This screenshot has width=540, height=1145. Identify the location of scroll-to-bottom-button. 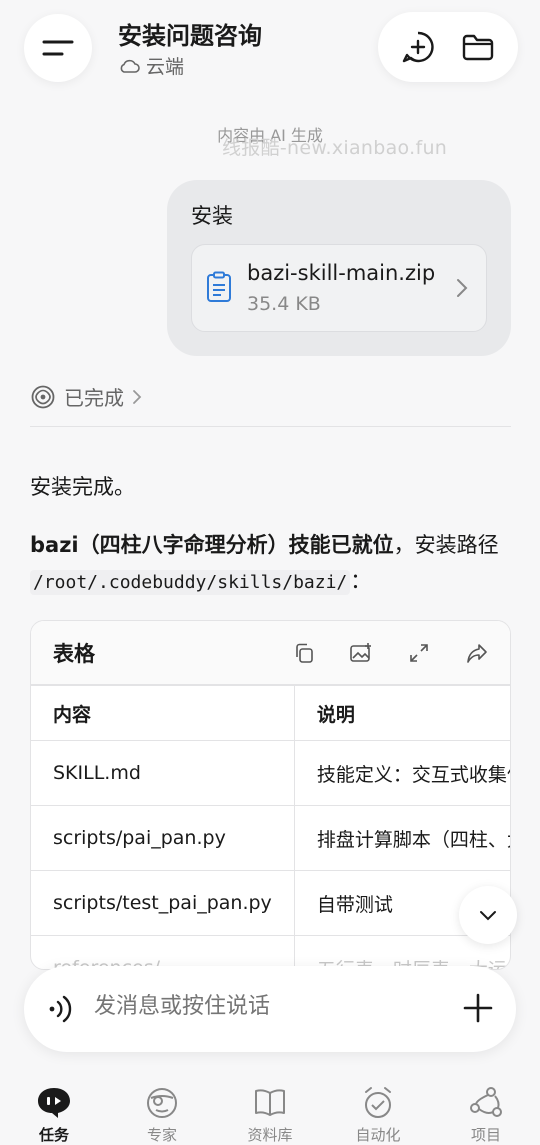
(488, 915).